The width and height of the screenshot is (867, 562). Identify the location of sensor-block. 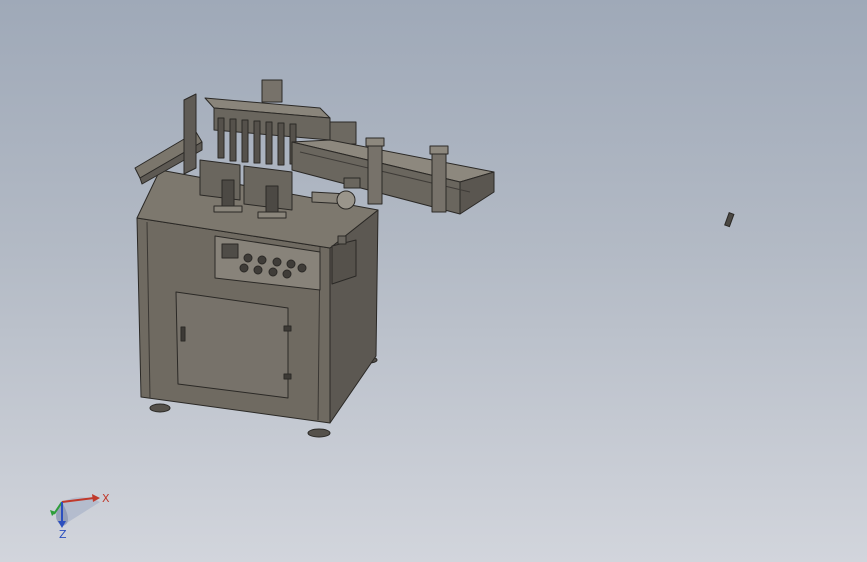
(352, 183).